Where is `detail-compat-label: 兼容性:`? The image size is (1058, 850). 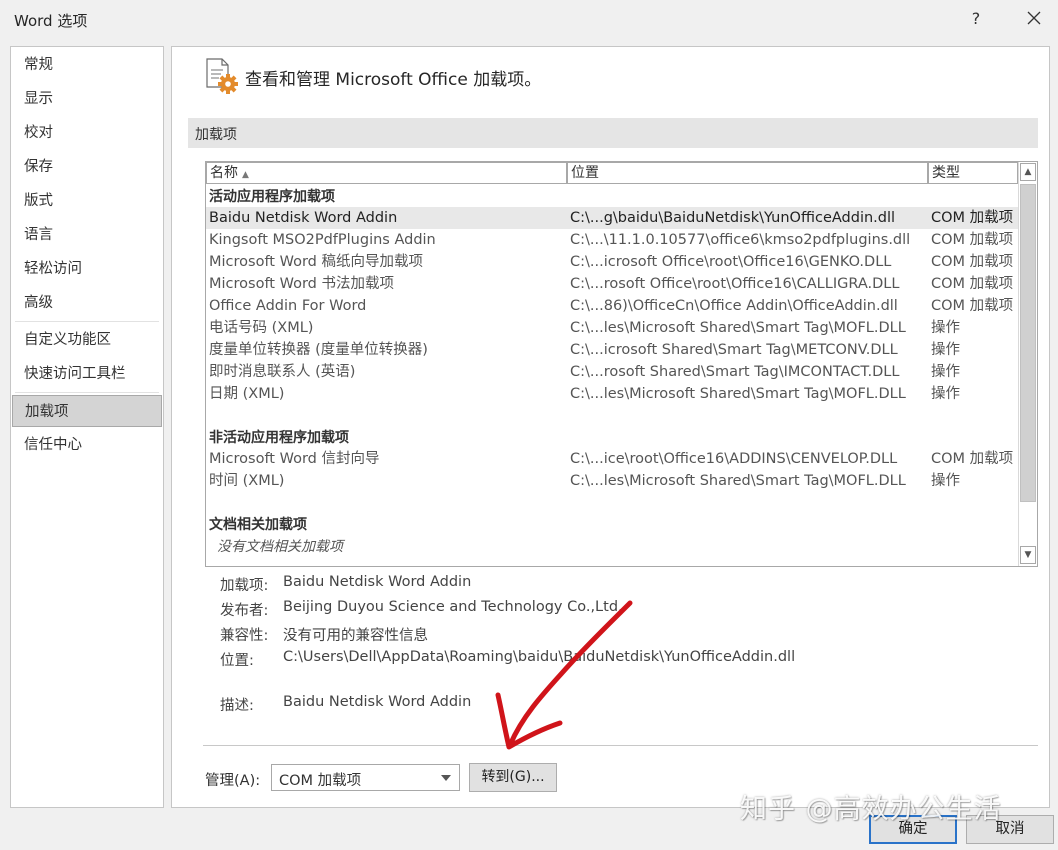
detail-compat-label: 兼容性: is located at coordinates (244, 636).